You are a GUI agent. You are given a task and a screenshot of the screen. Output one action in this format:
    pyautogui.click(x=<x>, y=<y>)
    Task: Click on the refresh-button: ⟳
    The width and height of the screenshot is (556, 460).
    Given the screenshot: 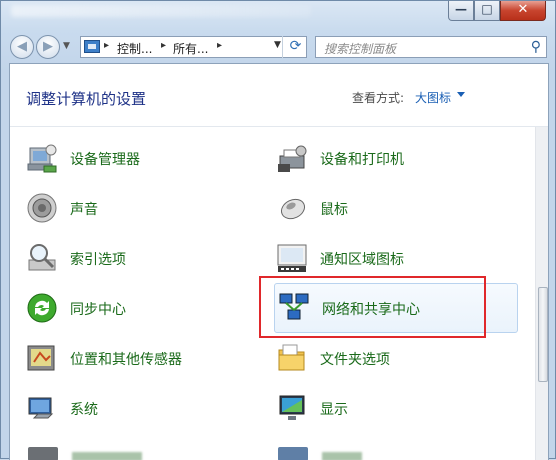 What is the action you would take?
    pyautogui.click(x=295, y=47)
    